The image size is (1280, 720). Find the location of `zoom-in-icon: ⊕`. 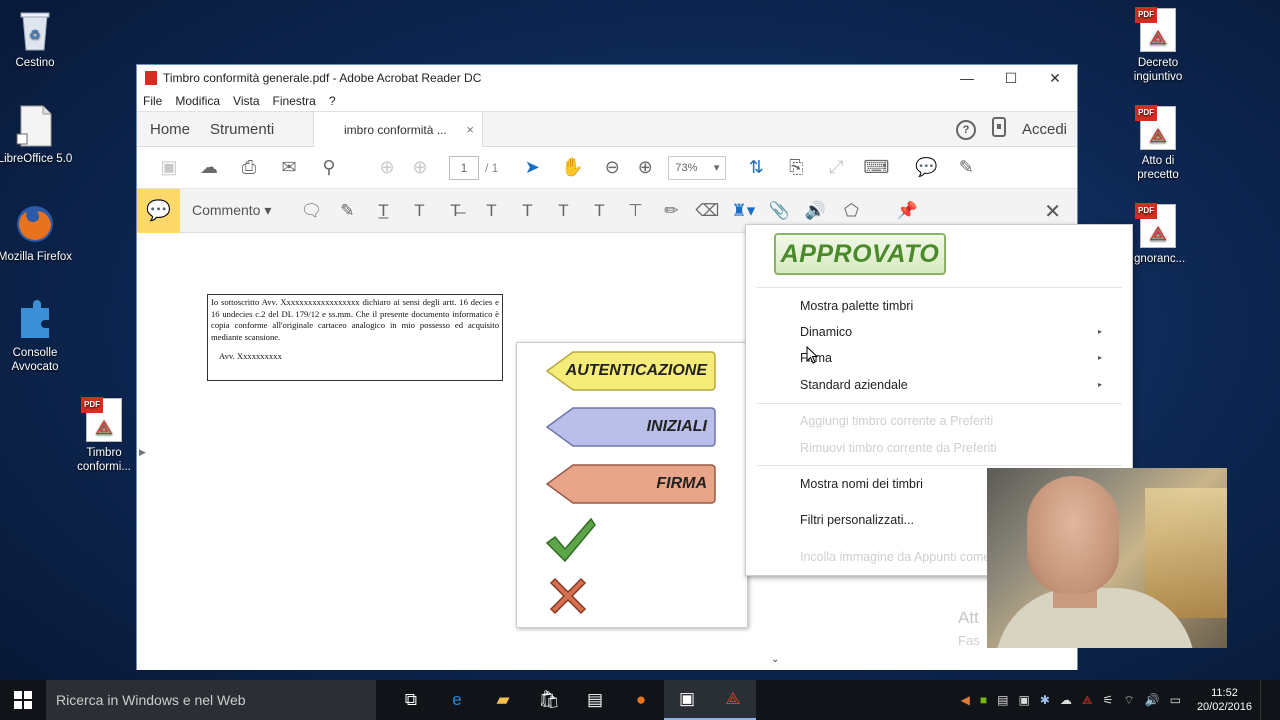

zoom-in-icon: ⊕ is located at coordinates (645, 167).